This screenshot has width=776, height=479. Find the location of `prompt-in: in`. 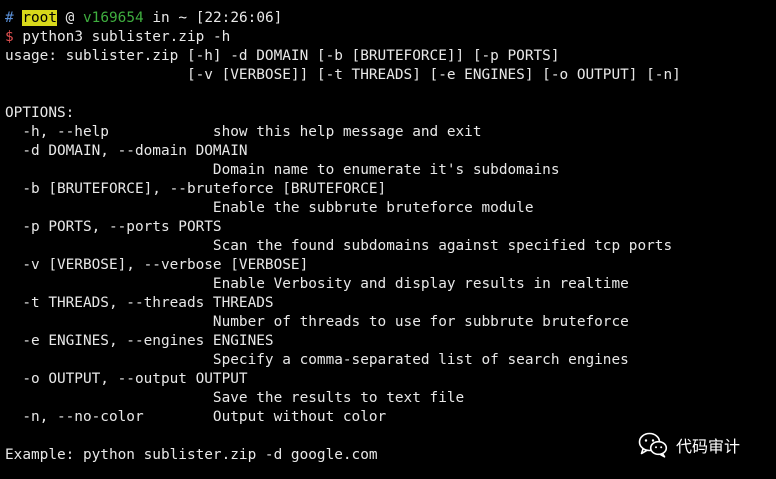

prompt-in: in is located at coordinates (161, 18).